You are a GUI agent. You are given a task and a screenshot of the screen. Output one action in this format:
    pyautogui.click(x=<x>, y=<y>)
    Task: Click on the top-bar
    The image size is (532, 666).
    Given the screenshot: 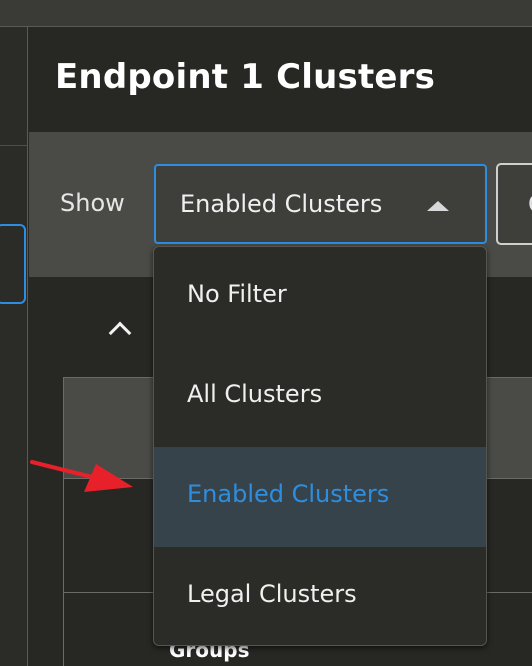 What is the action you would take?
    pyautogui.click(x=266, y=13)
    